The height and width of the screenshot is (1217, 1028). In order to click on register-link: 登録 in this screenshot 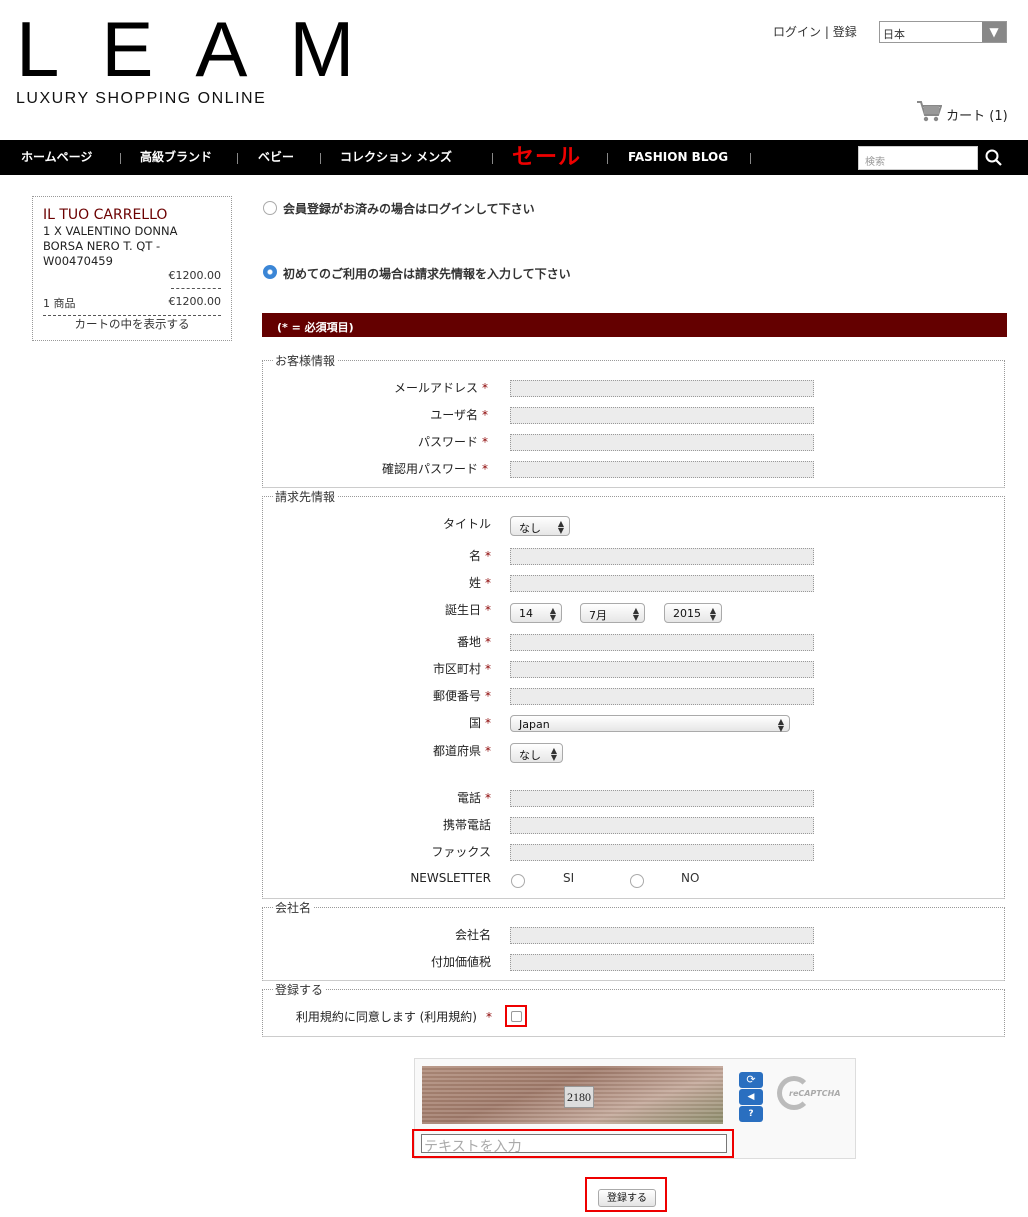, I will do `click(845, 32)`.